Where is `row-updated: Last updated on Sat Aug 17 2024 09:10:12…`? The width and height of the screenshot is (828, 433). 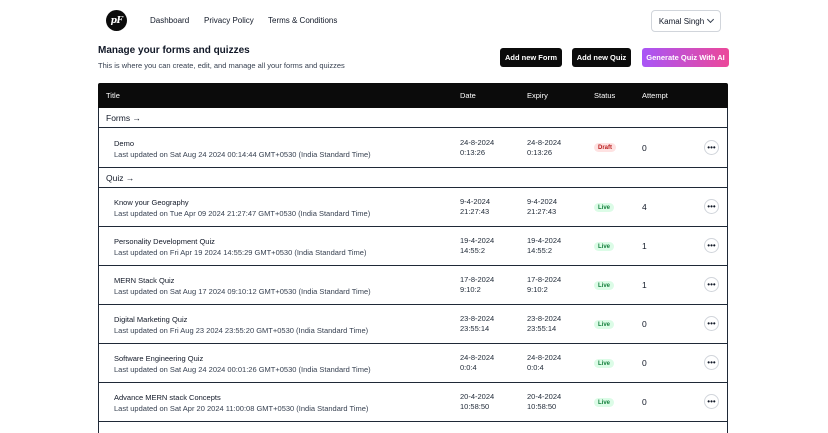
row-updated: Last updated on Sat Aug 17 2024 09:10:12… is located at coordinates (242, 291).